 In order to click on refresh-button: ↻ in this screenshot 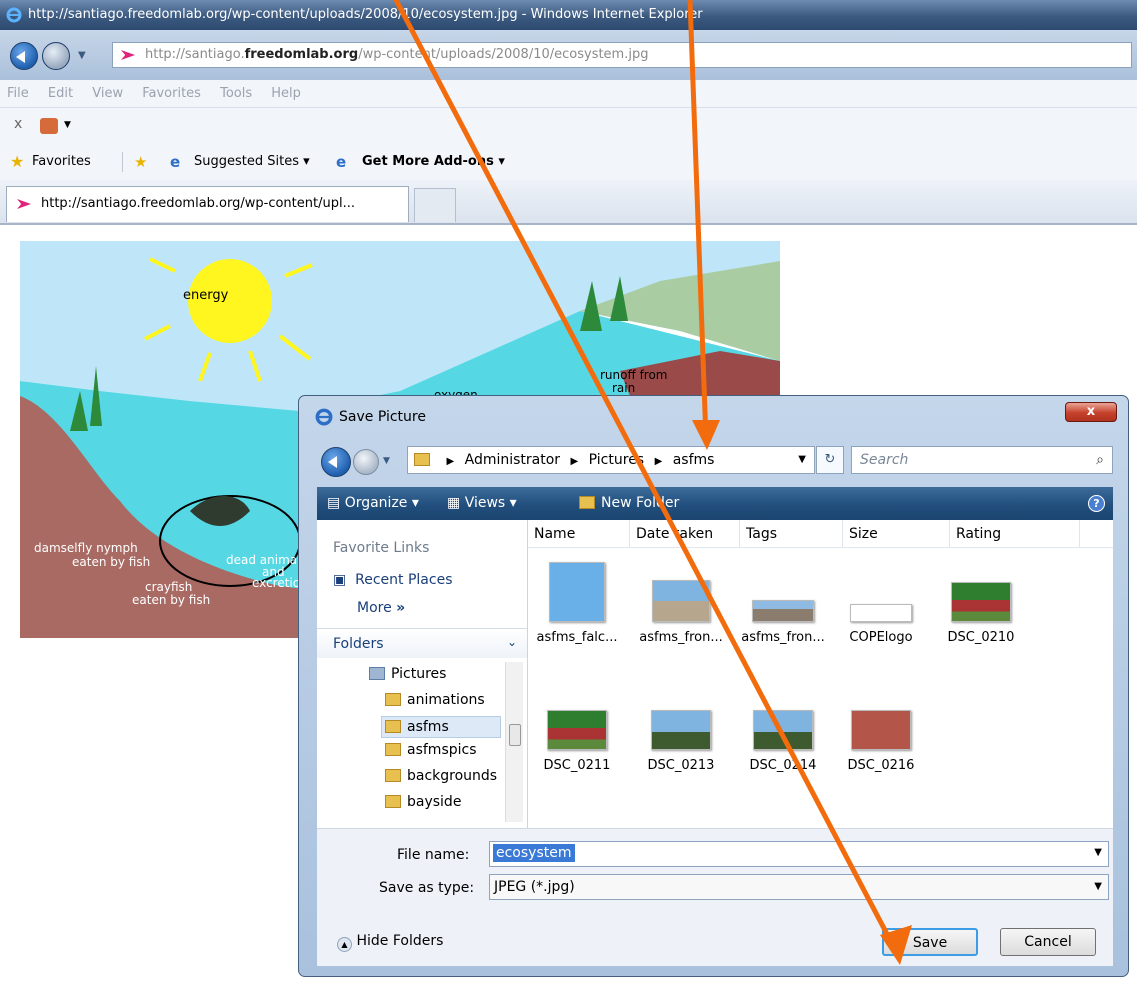, I will do `click(830, 460)`.